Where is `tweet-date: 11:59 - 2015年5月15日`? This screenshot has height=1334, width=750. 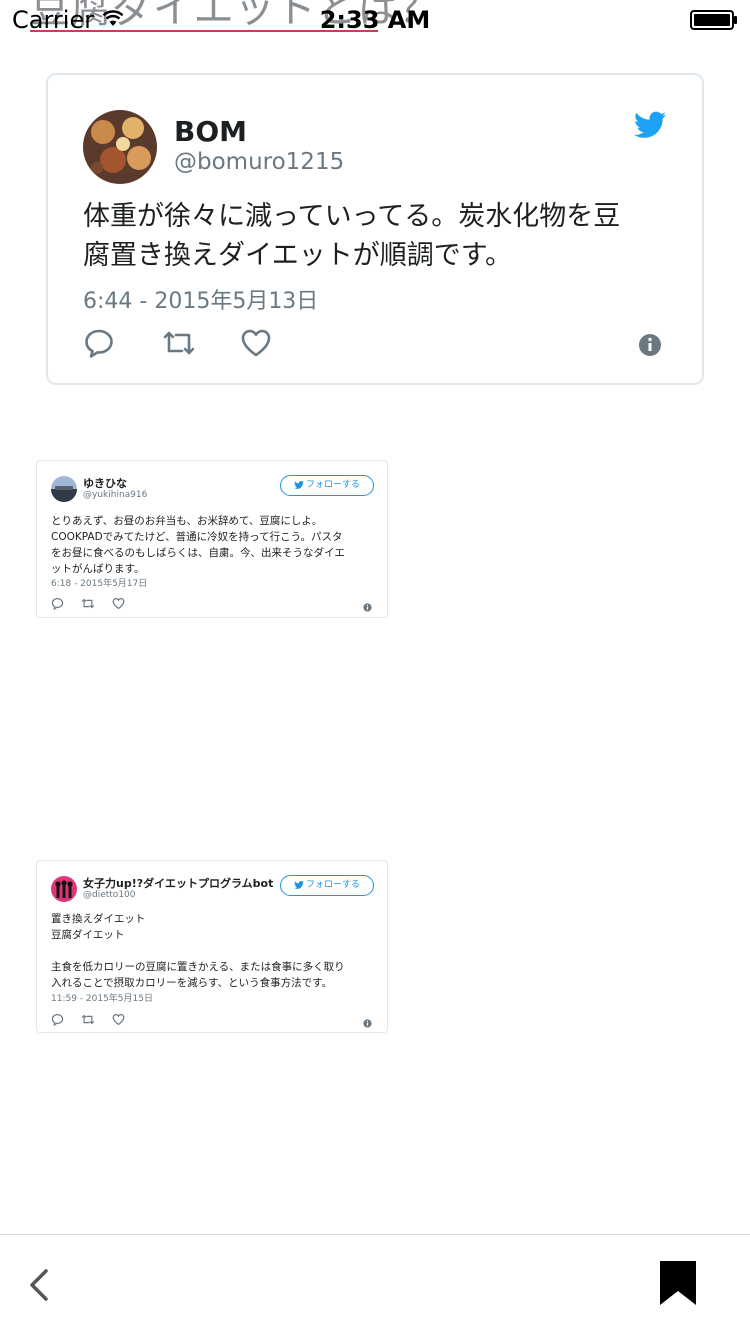
tweet-date: 11:59 - 2015年5月15日 is located at coordinates (102, 997).